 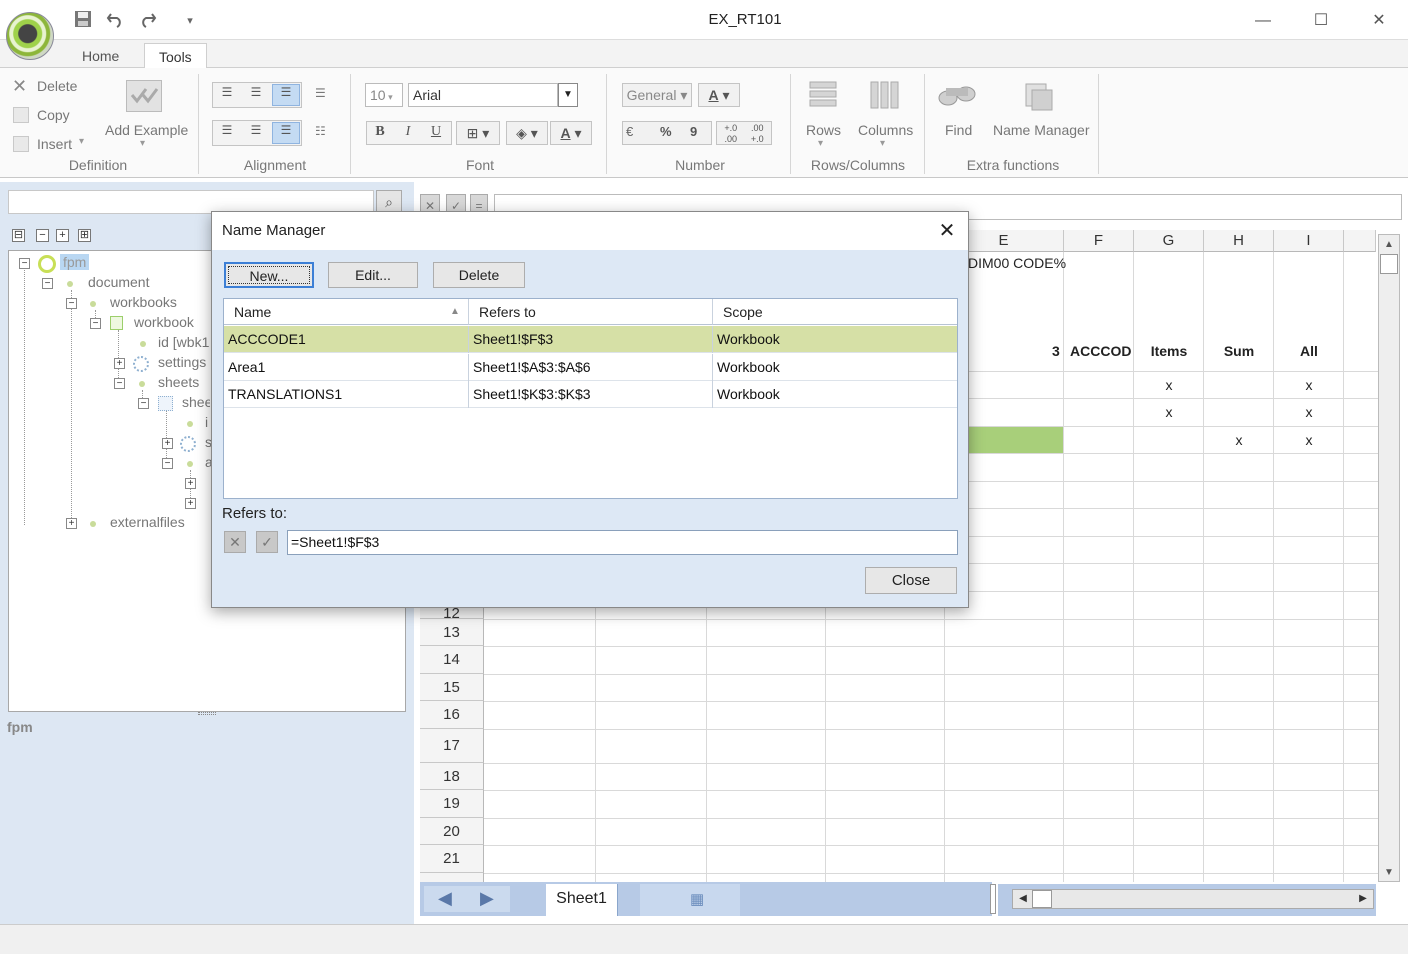 What do you see at coordinates (1360, 241) in the screenshot?
I see `column-header-next` at bounding box center [1360, 241].